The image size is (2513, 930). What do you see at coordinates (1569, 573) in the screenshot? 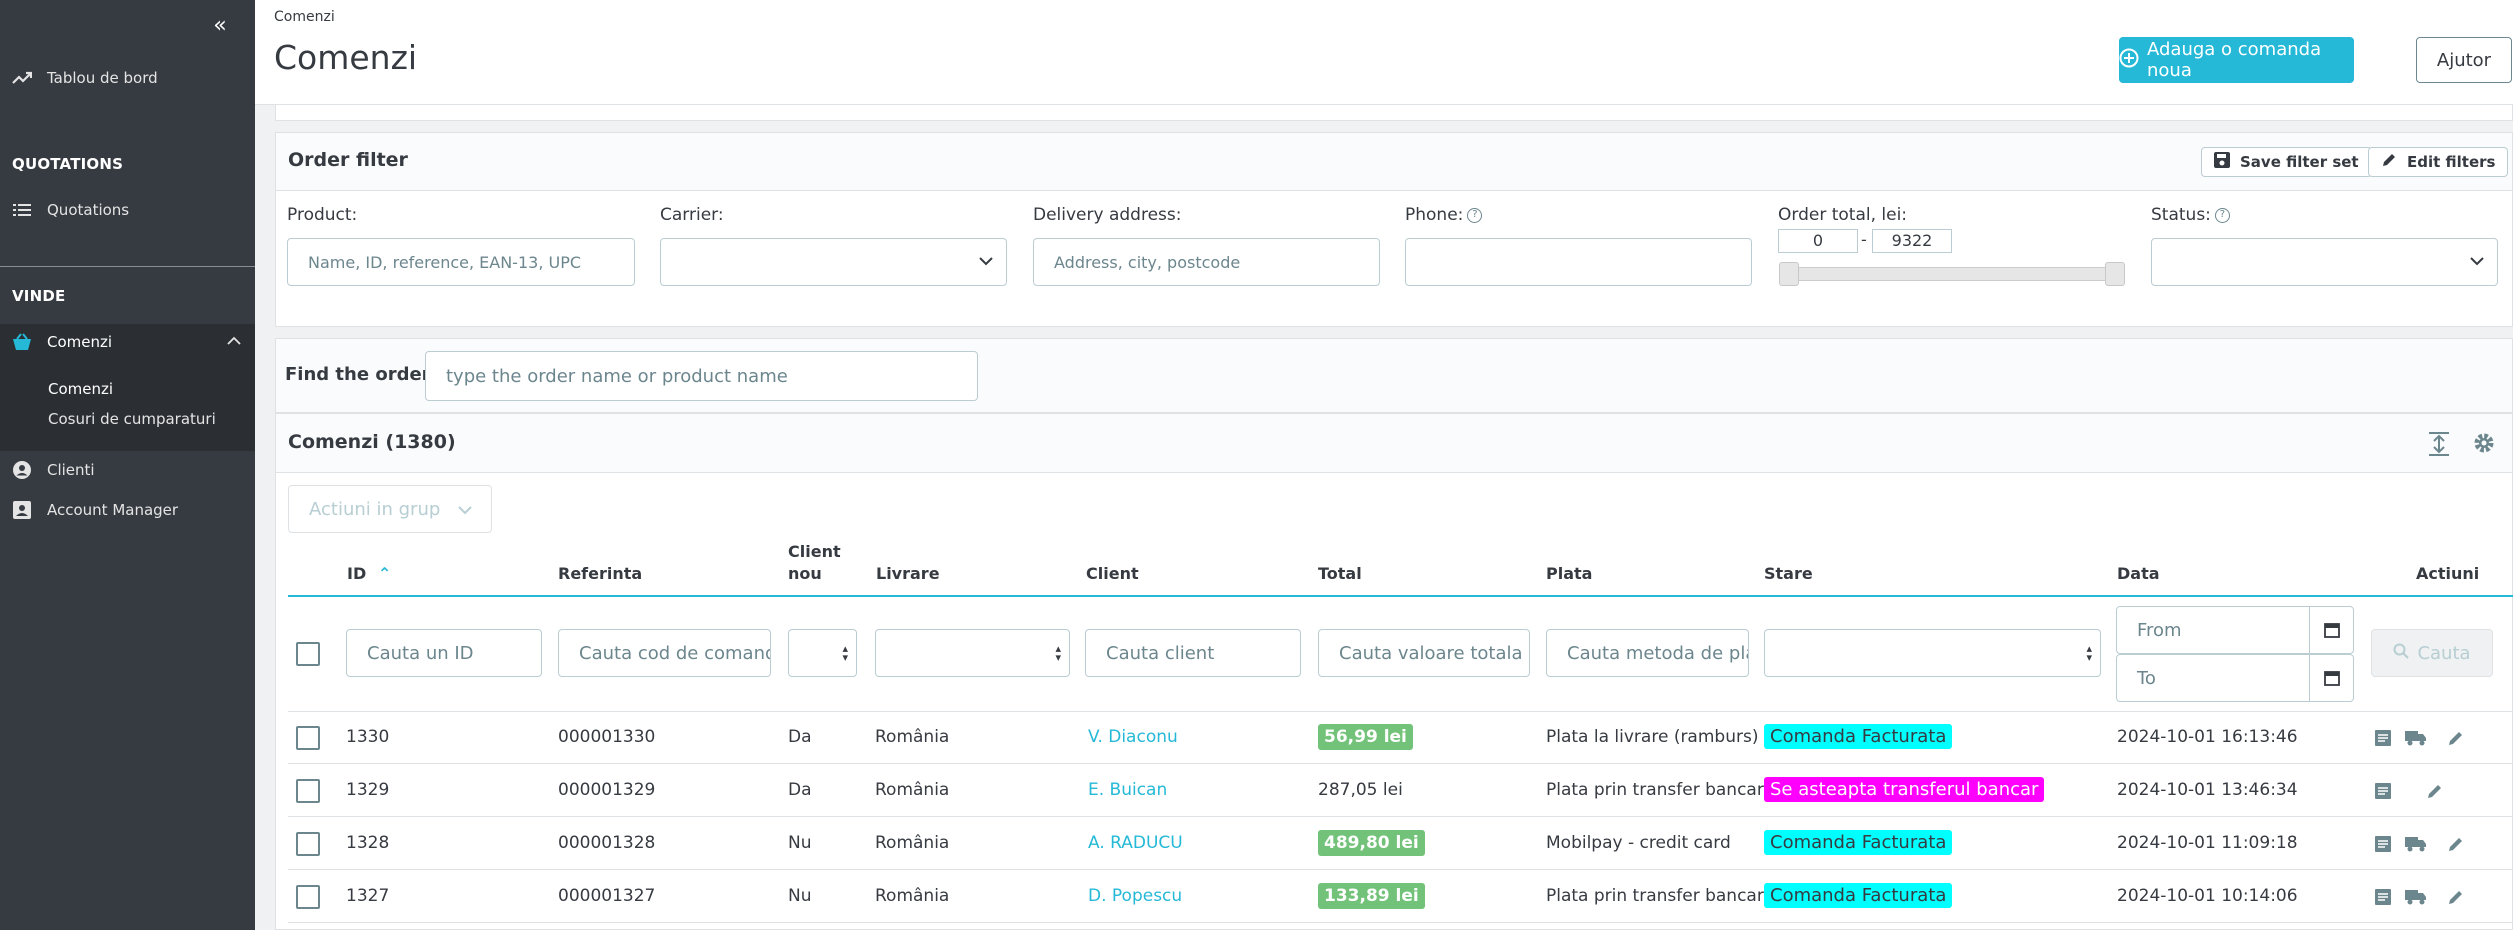
I see `column-header-payment: Plata` at bounding box center [1569, 573].